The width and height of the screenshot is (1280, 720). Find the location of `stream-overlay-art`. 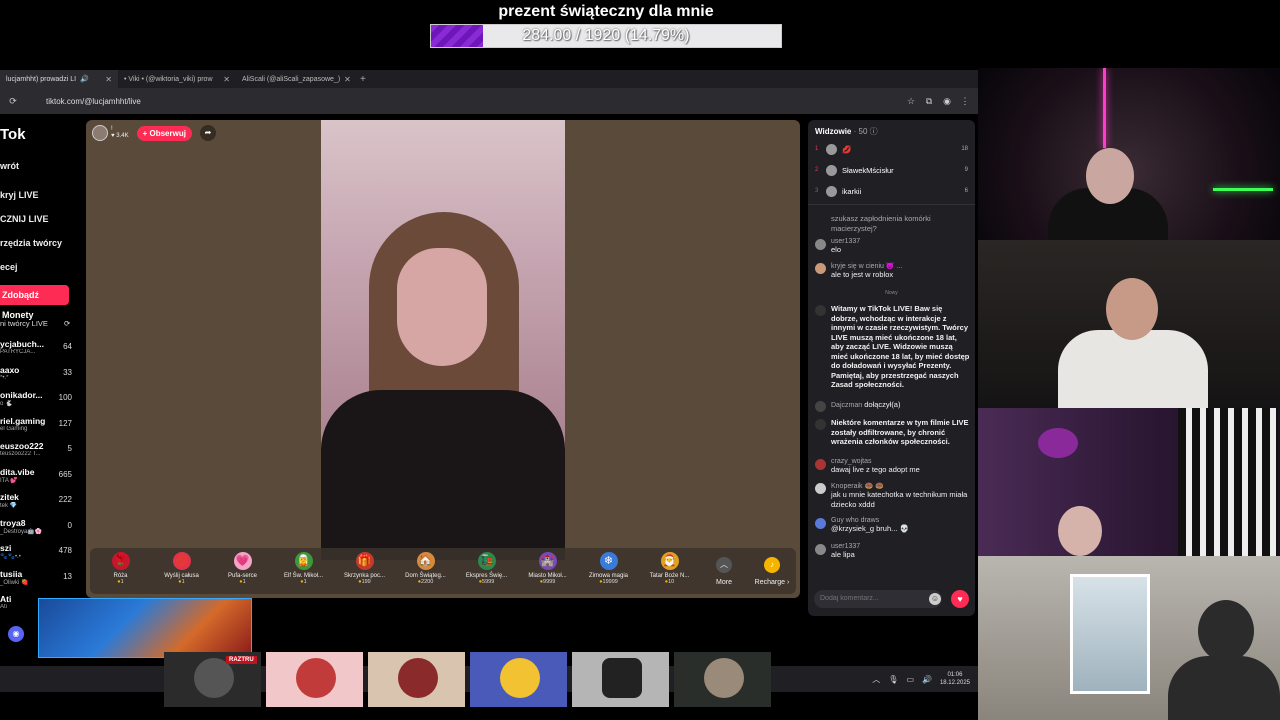

stream-overlay-art is located at coordinates (145, 628).